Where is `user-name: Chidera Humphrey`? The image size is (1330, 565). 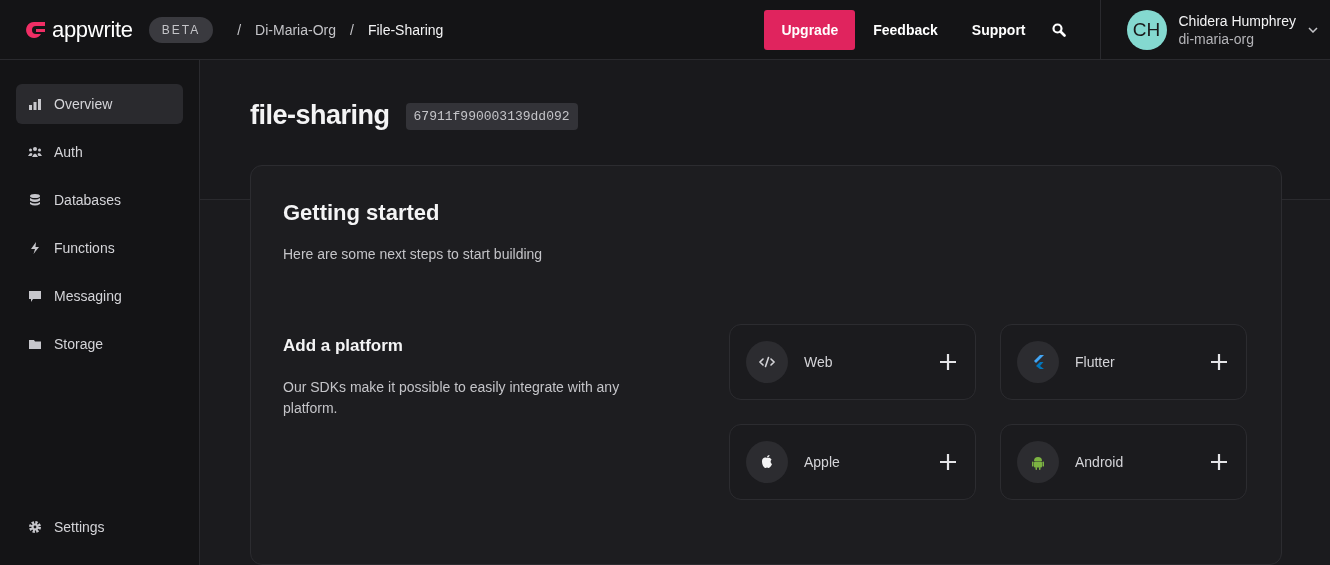
user-name: Chidera Humphrey is located at coordinates (1237, 20).